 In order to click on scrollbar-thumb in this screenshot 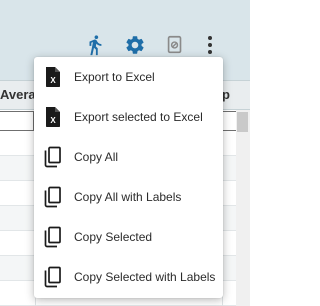, I will do `click(242, 122)`.